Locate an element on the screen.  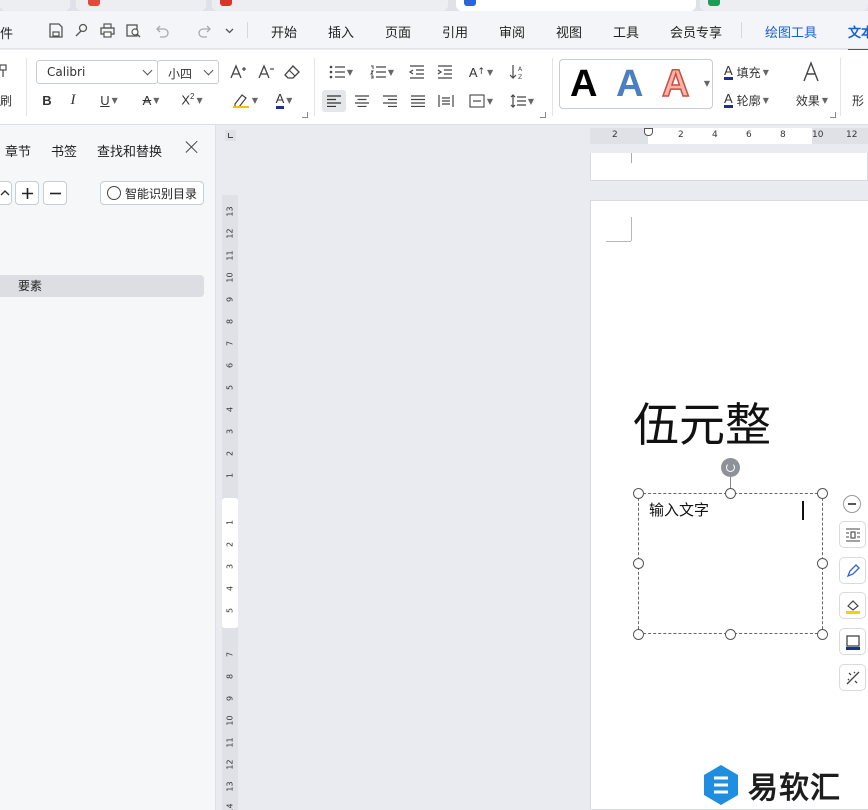
paragraph-dialog-launcher is located at coordinates (543, 115).